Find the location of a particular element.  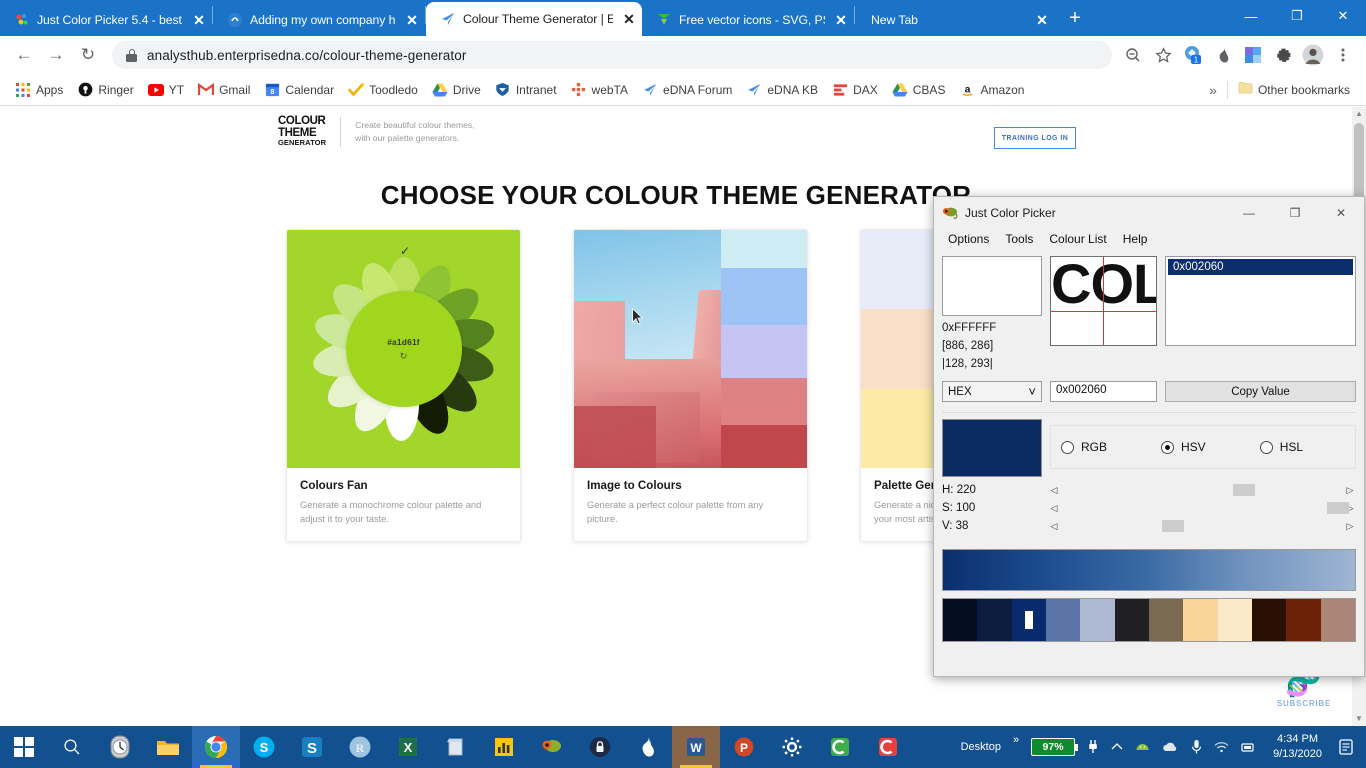

taskbar-file-explorer is located at coordinates (168, 747).